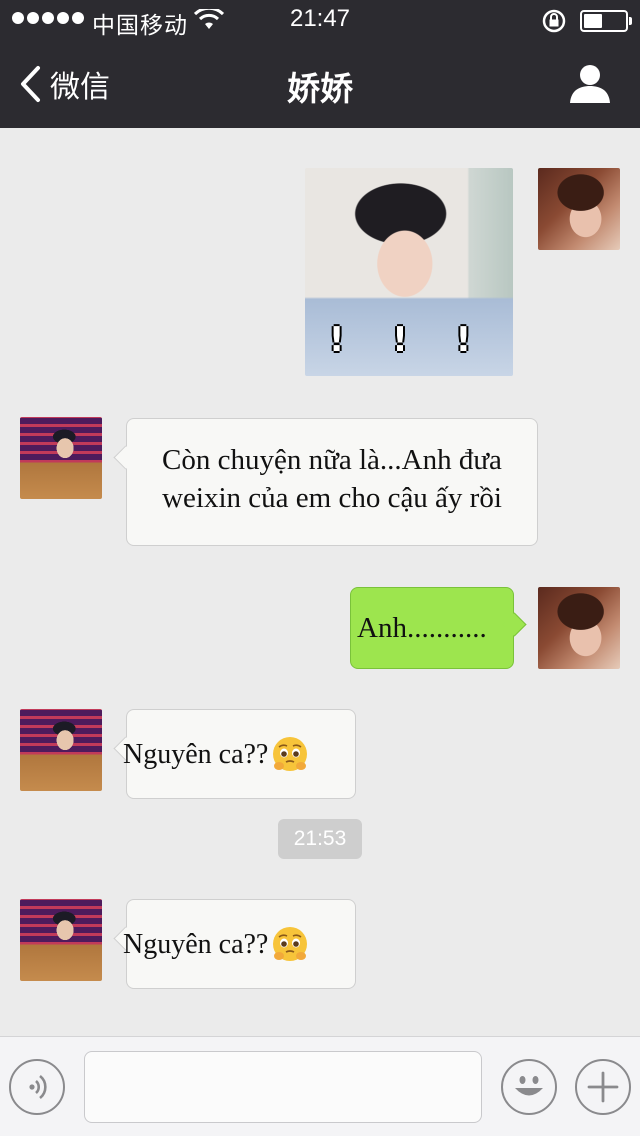  I want to click on message-input, so click(283, 1087).